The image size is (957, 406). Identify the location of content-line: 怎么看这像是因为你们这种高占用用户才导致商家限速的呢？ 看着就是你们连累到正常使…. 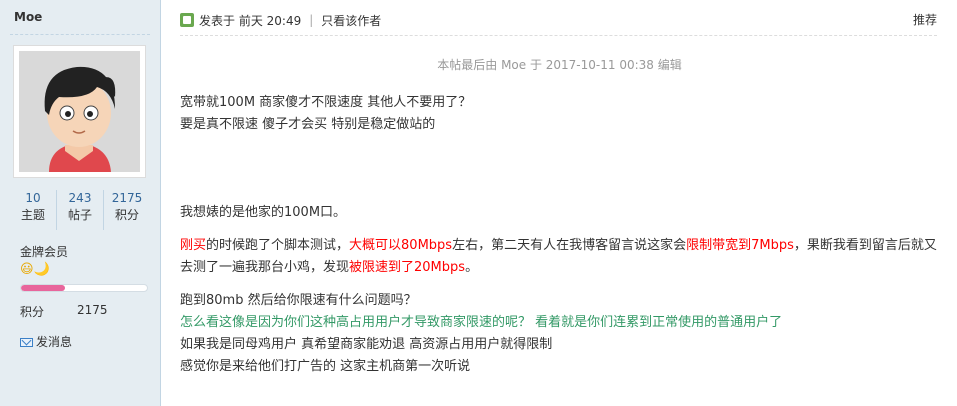
(481, 322).